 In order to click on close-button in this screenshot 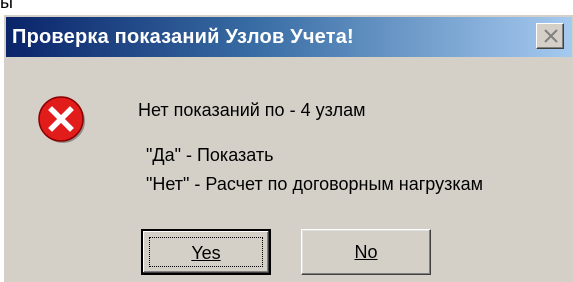, I will do `click(550, 36)`.